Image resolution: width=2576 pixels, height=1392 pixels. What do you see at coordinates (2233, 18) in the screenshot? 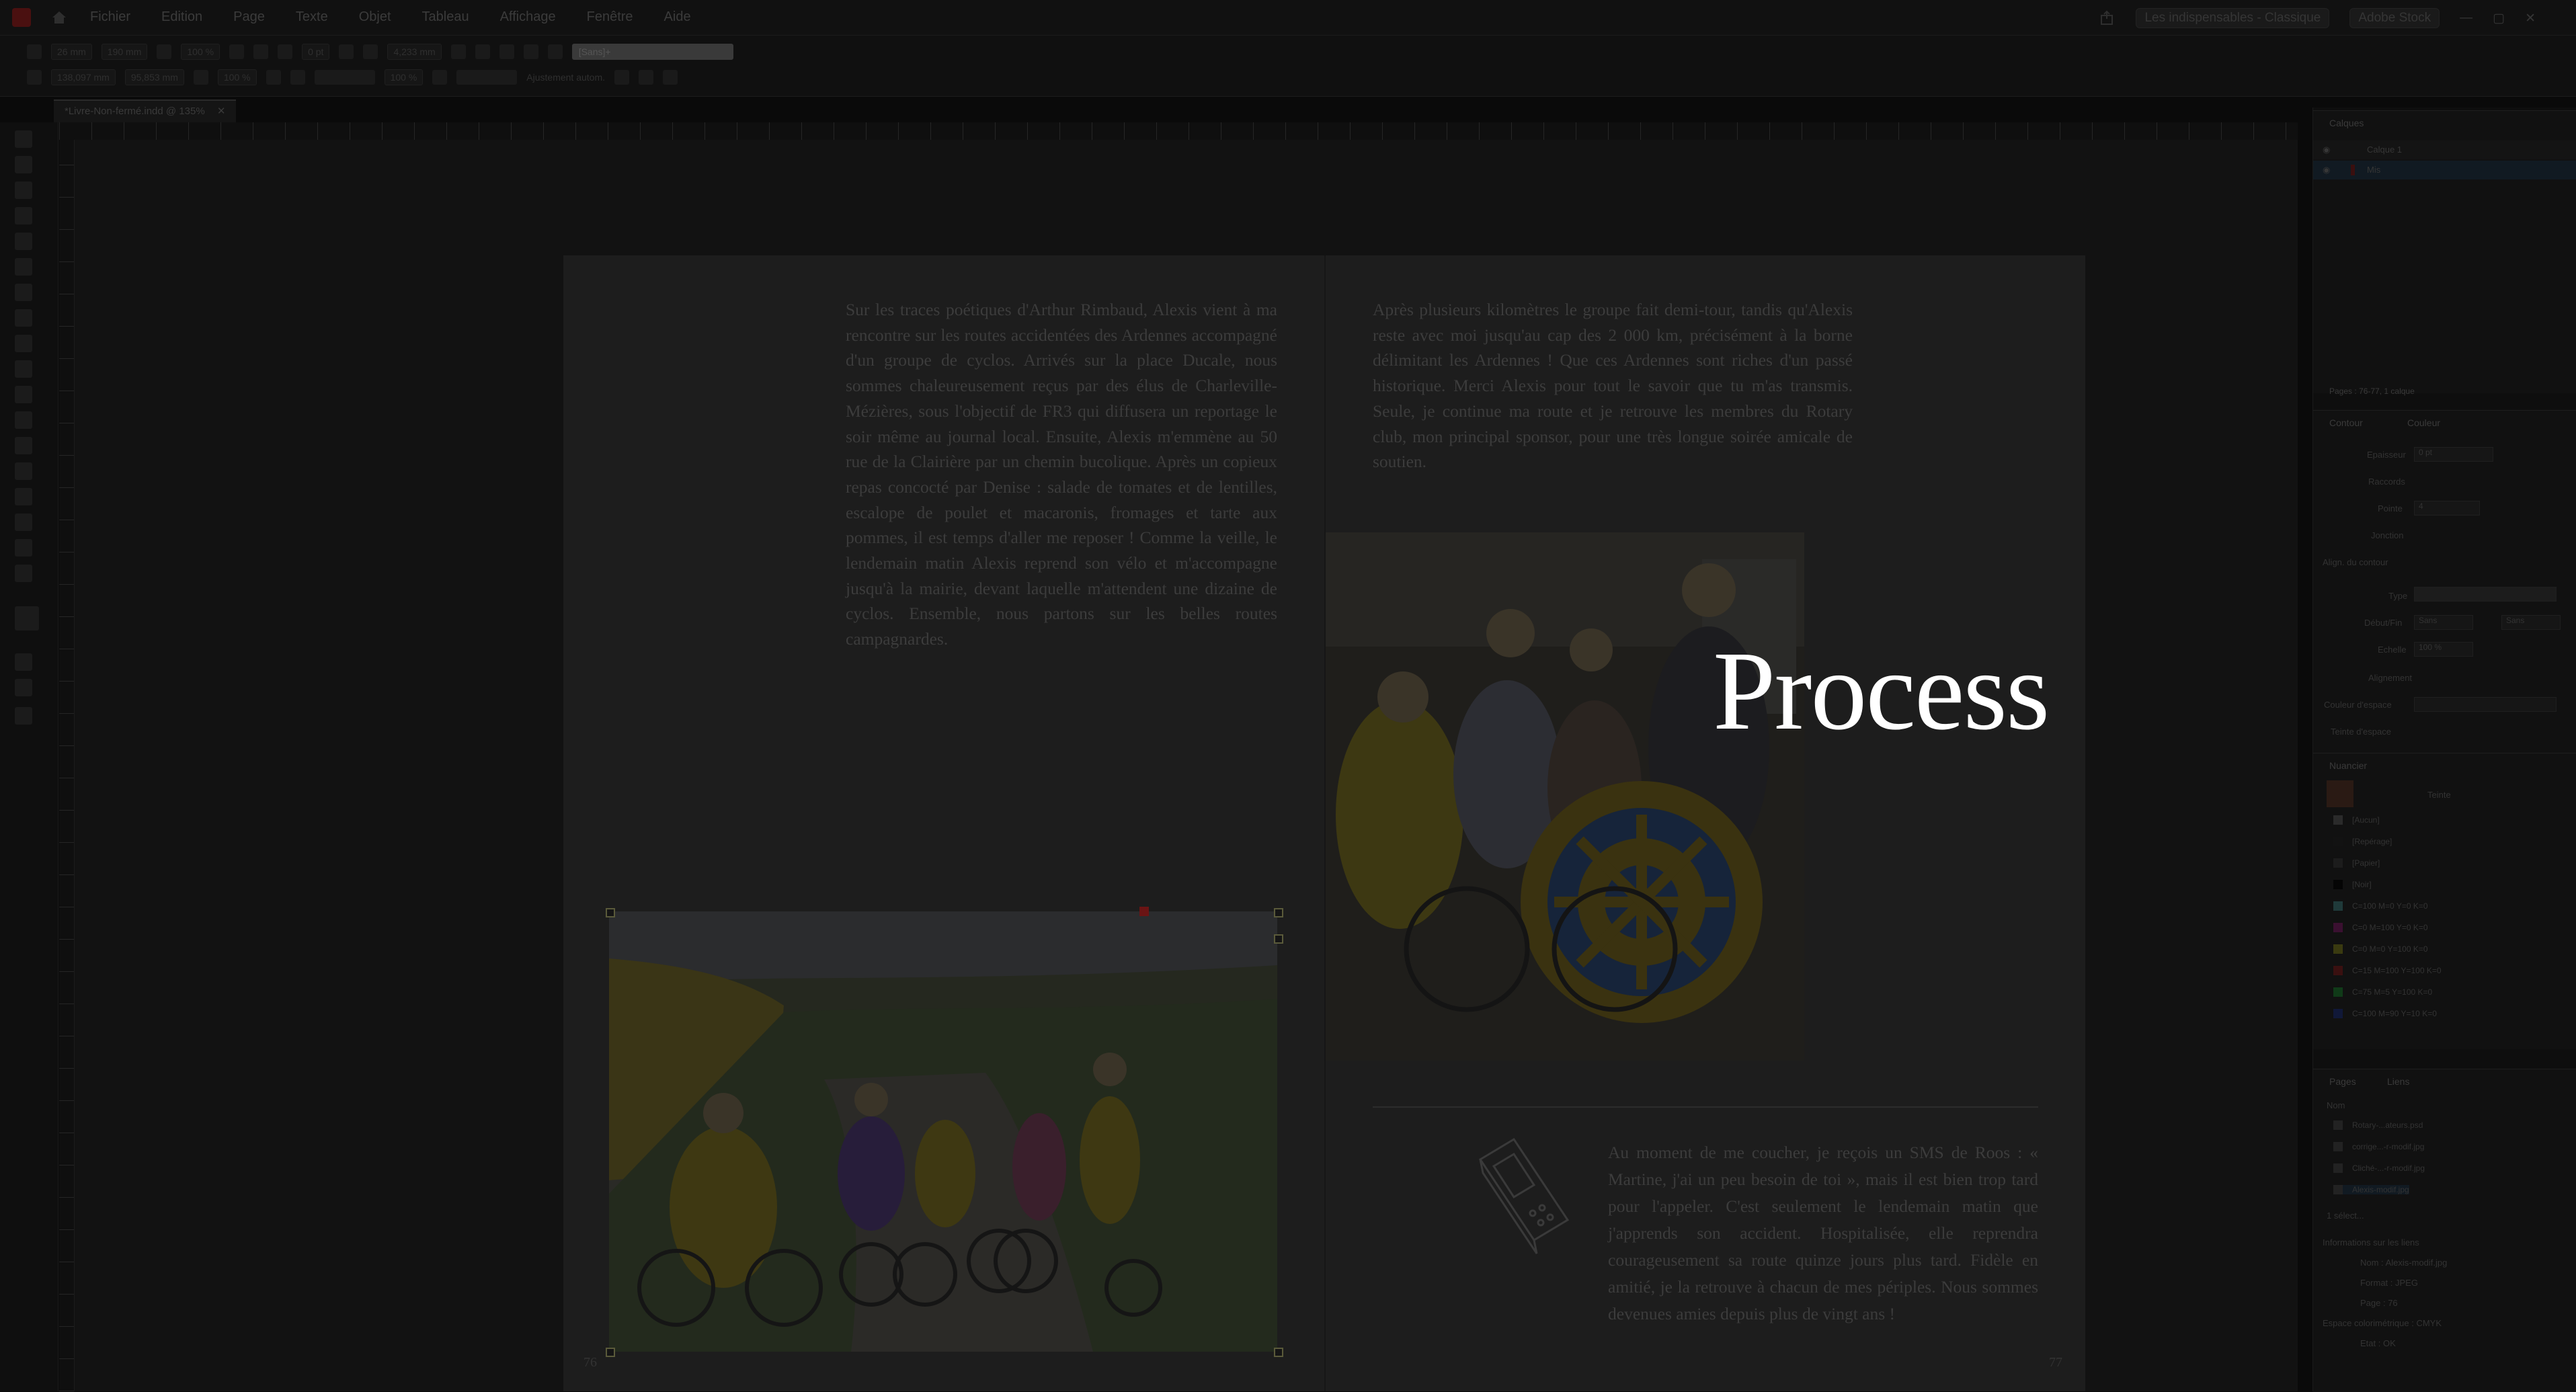
I see `workspace-switcher: Les indispensables - Classique` at bounding box center [2233, 18].